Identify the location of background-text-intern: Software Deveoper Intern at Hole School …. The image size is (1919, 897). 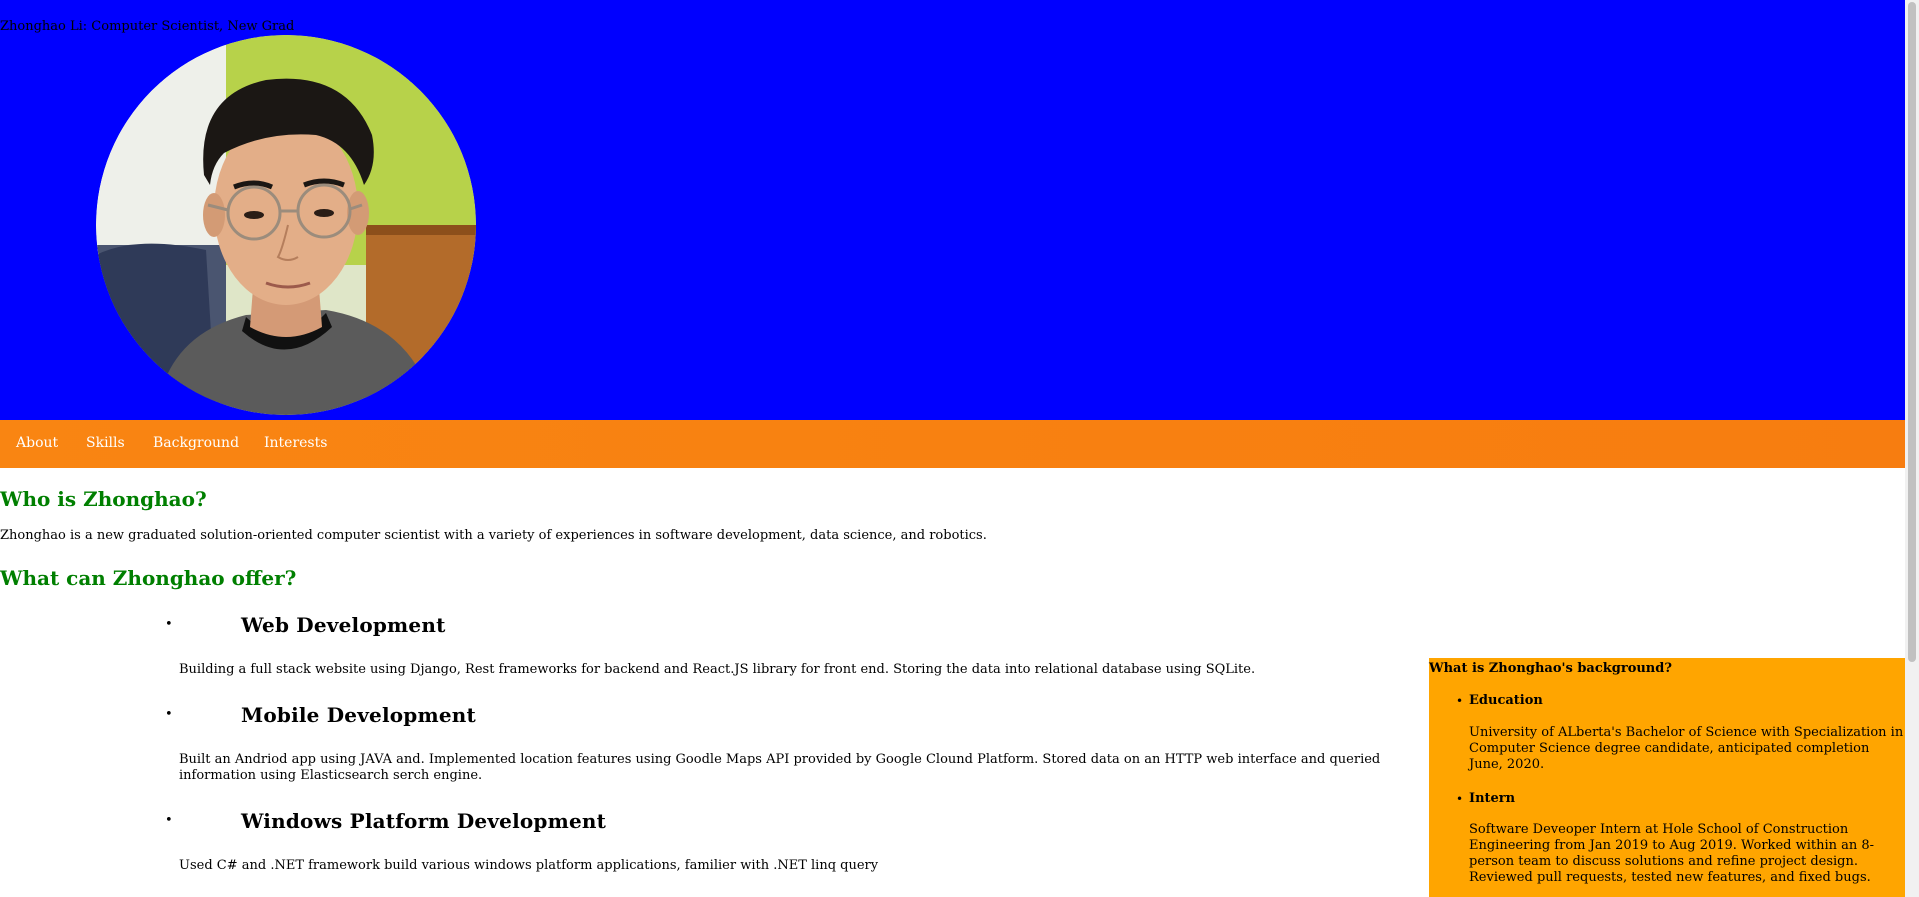
(1672, 853).